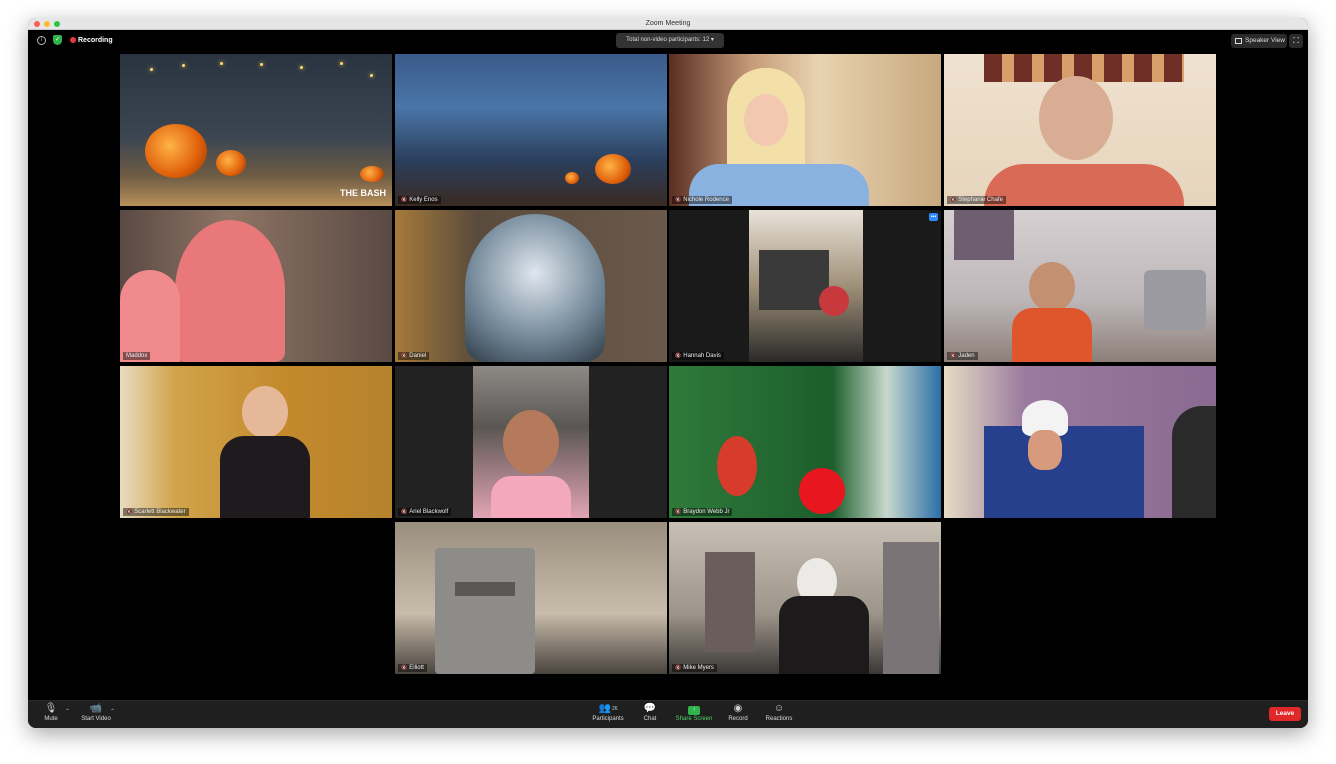 The width and height of the screenshot is (1336, 764). Describe the element at coordinates (412, 668) in the screenshot. I see `participant-name: Elliott` at that location.